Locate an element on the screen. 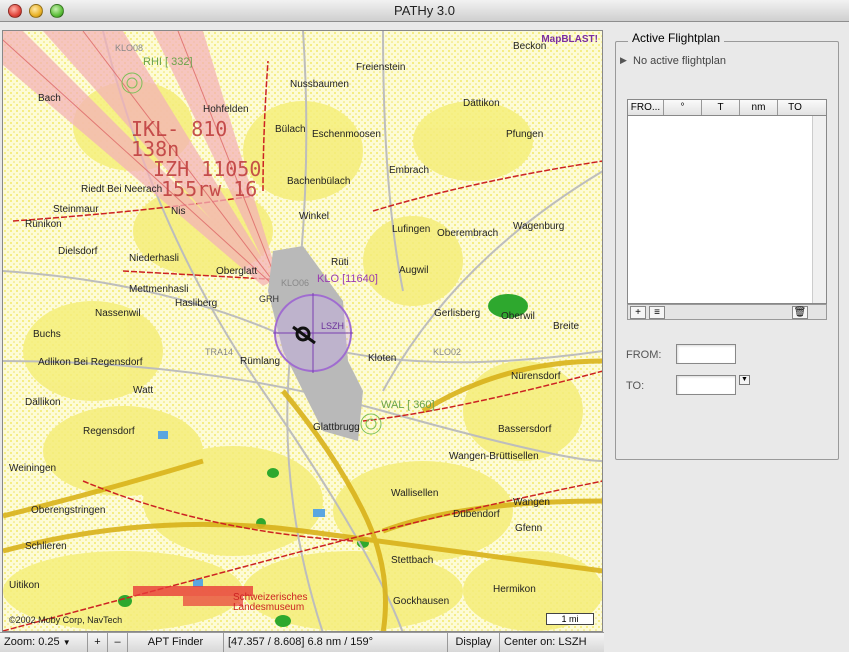  from-field is located at coordinates (706, 354).